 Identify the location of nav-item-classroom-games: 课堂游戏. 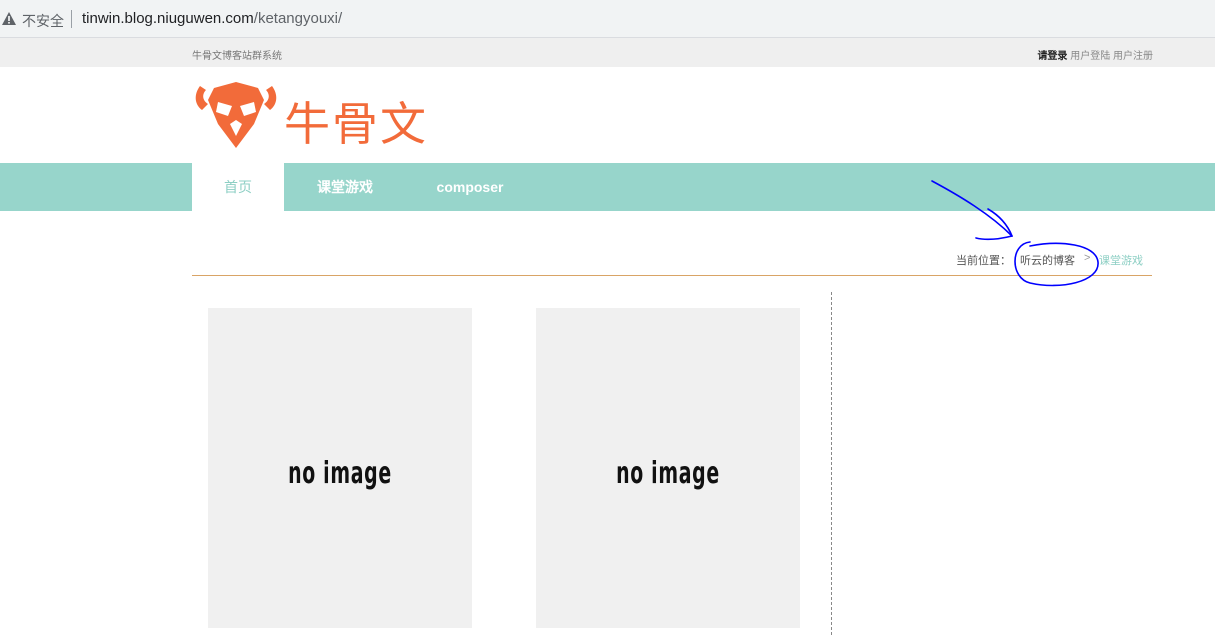
(345, 187).